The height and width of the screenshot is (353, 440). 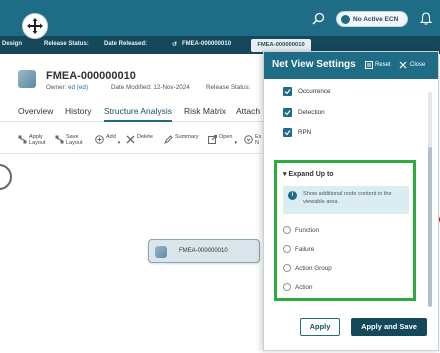 I want to click on add-icon, so click(x=99, y=139).